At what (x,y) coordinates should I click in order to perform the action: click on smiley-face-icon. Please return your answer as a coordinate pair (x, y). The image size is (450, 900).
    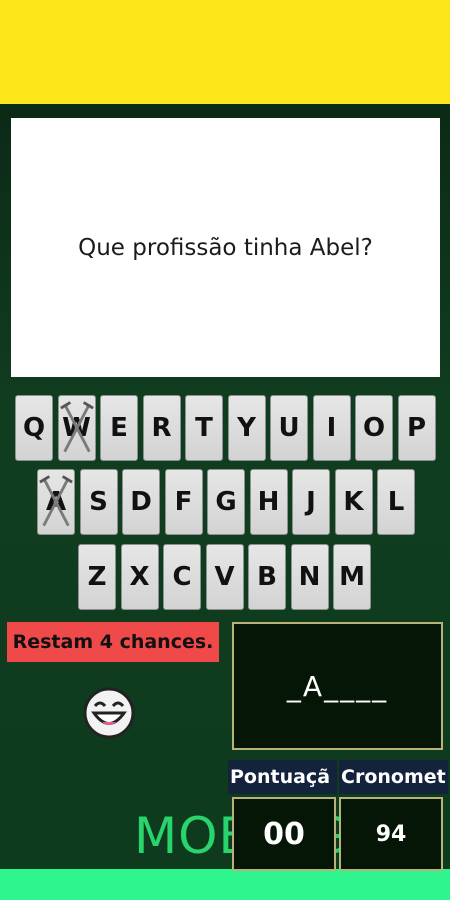
    Looking at the image, I should click on (109, 713).